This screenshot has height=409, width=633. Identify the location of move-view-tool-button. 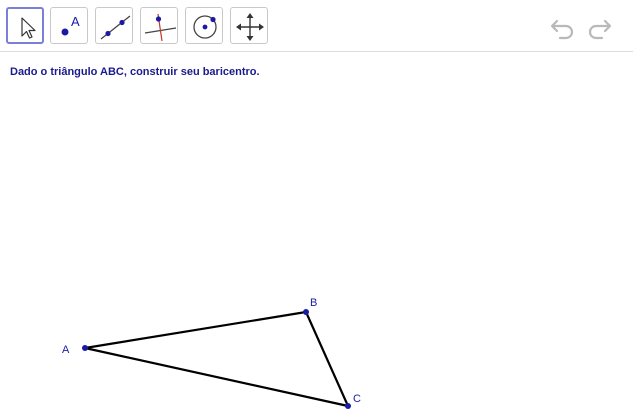
(249, 25).